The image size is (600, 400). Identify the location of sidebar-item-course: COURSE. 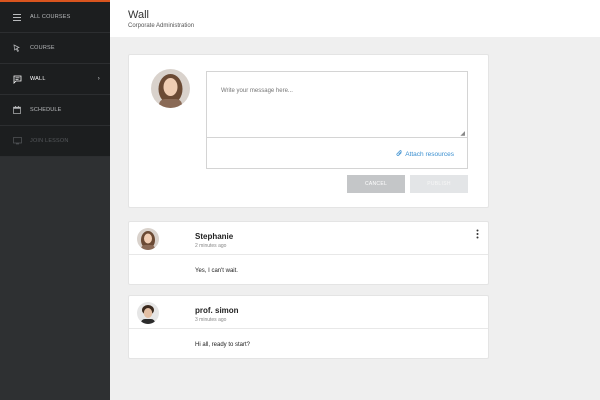
(55, 48).